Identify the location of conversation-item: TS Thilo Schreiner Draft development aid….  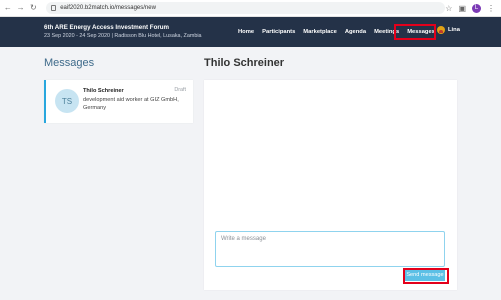
(118, 101).